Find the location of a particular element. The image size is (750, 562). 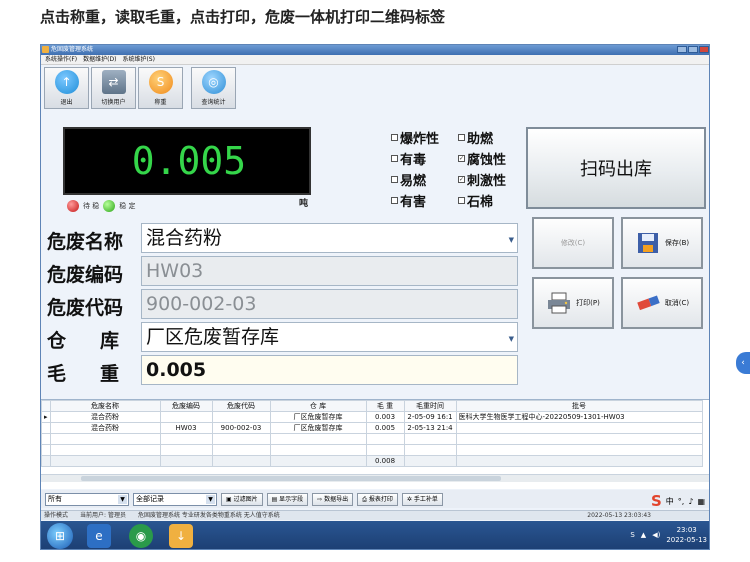

row-marker-header is located at coordinates (46, 406).